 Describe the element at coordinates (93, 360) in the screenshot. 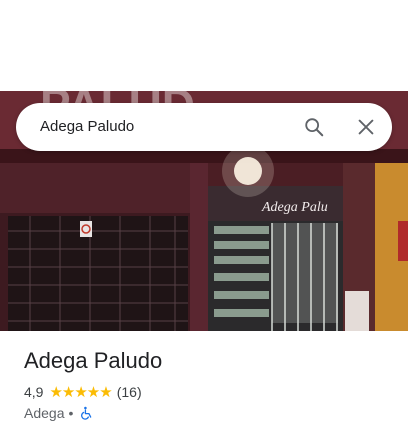

I see `place-title: Adega Paludo` at that location.